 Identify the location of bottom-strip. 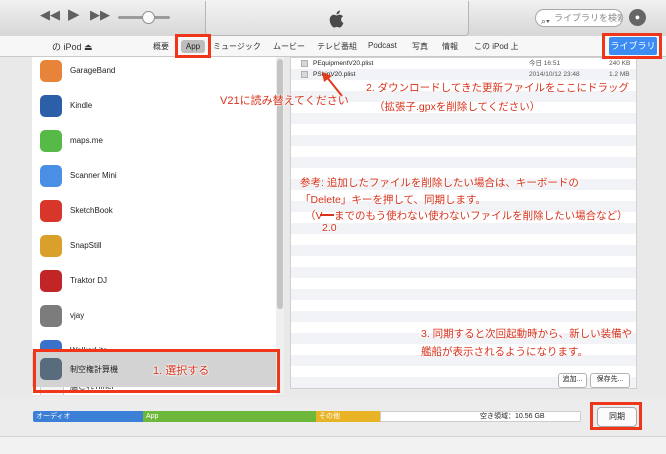
(333, 445).